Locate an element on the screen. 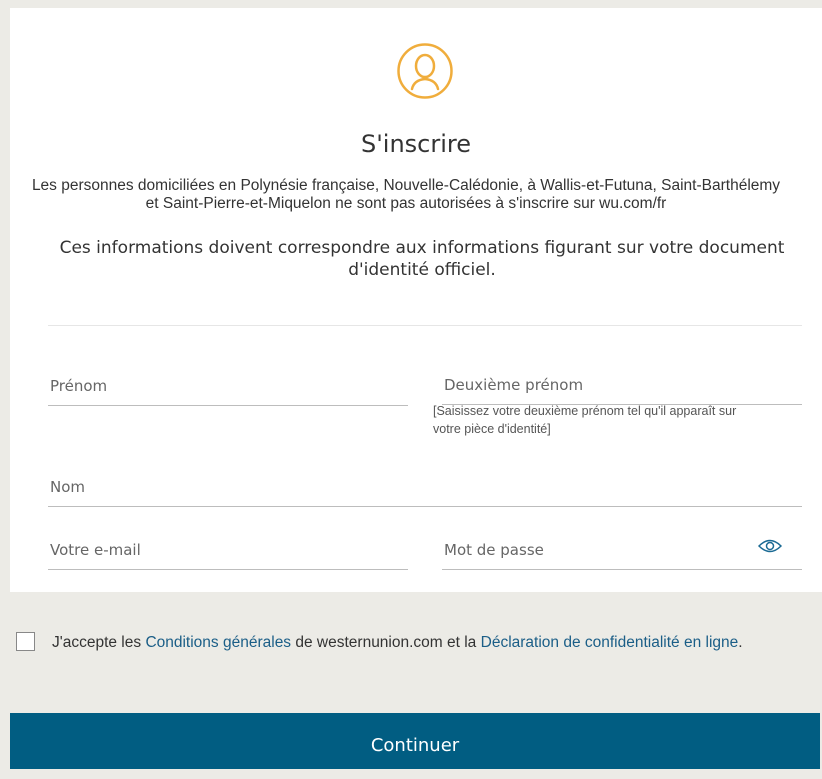 The image size is (822, 779). divider is located at coordinates (425, 325).